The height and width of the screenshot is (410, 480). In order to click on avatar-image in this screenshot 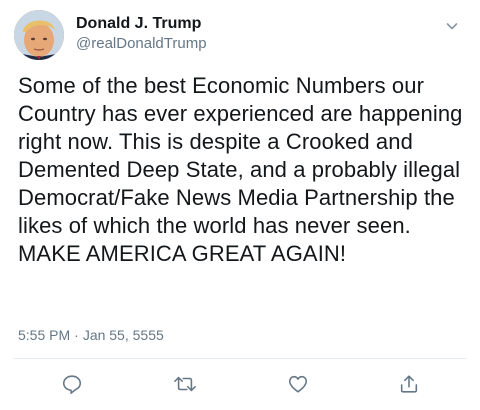, I will do `click(39, 35)`.